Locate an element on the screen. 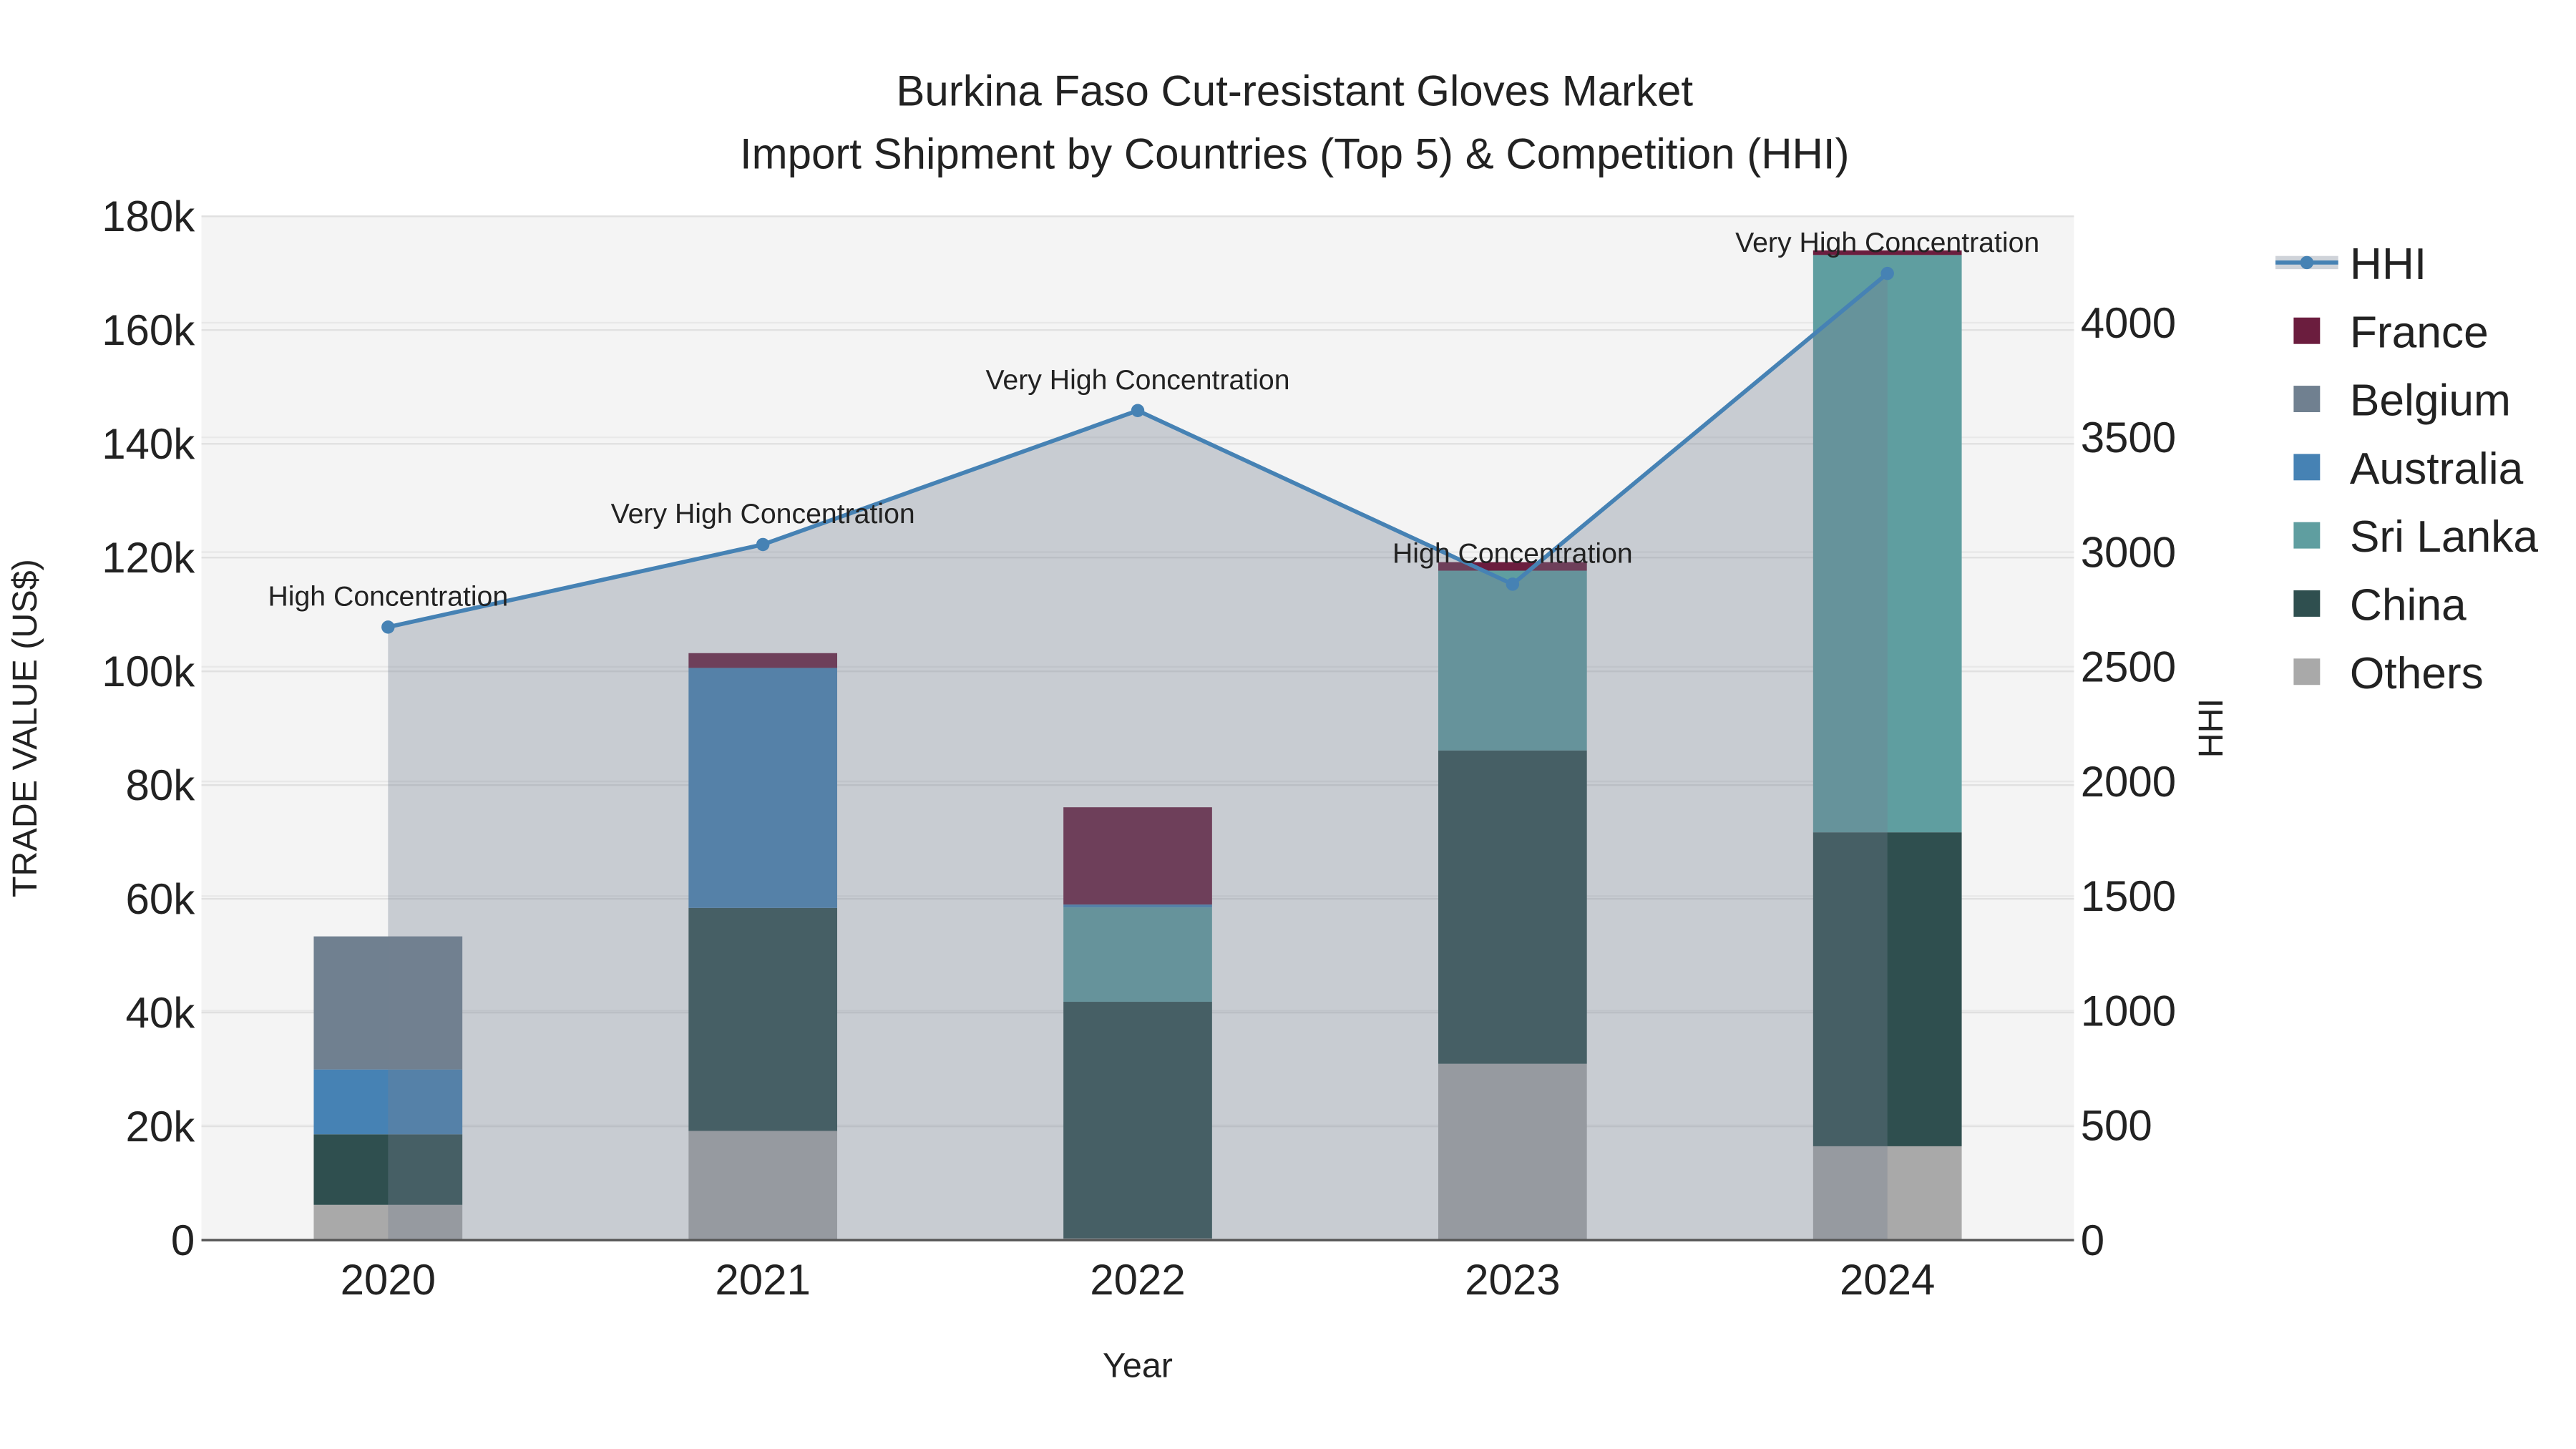 The image size is (2576, 1449). y2-tick-label: 3000 is located at coordinates (2128, 552).